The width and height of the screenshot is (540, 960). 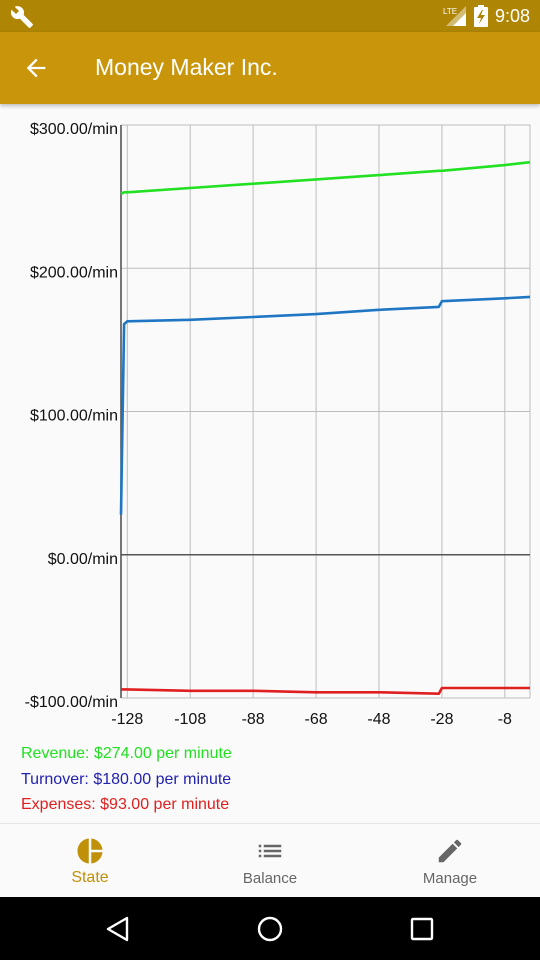 I want to click on list-icon, so click(x=270, y=851).